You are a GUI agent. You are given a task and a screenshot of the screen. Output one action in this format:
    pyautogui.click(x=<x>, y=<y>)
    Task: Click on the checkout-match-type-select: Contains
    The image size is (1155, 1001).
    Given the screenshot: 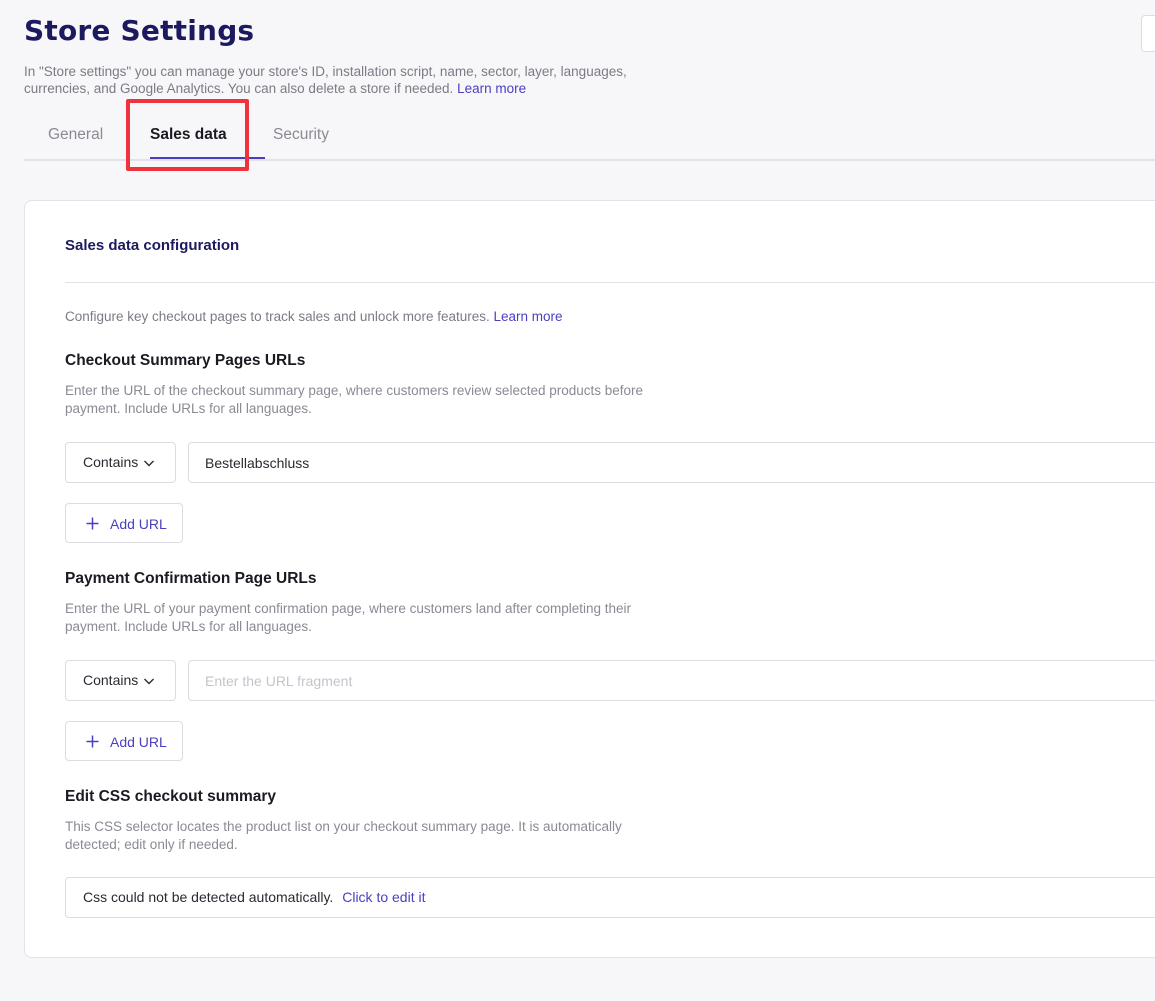 What is the action you would take?
    pyautogui.click(x=120, y=462)
    